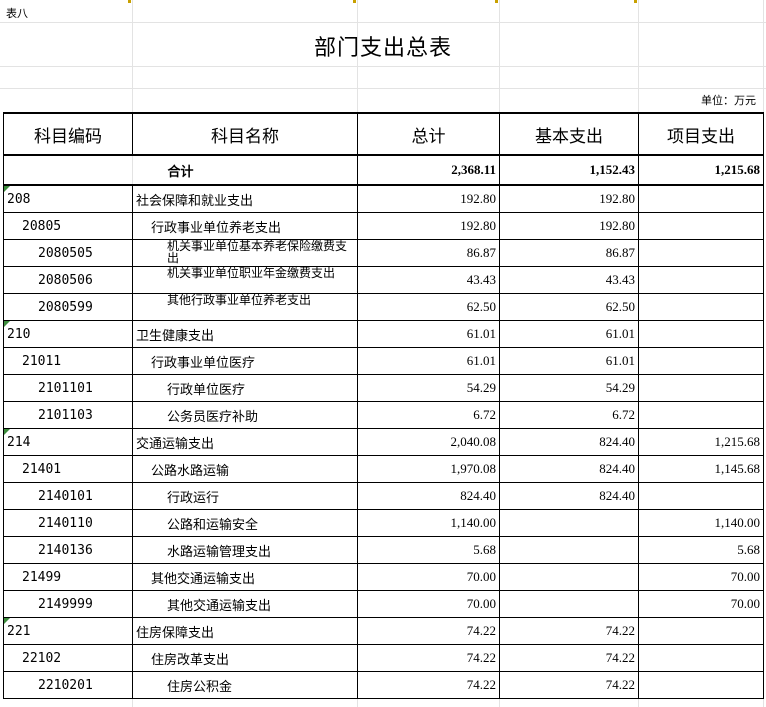 The width and height of the screenshot is (766, 707). I want to click on total-basic: 1,152.43, so click(569, 170).